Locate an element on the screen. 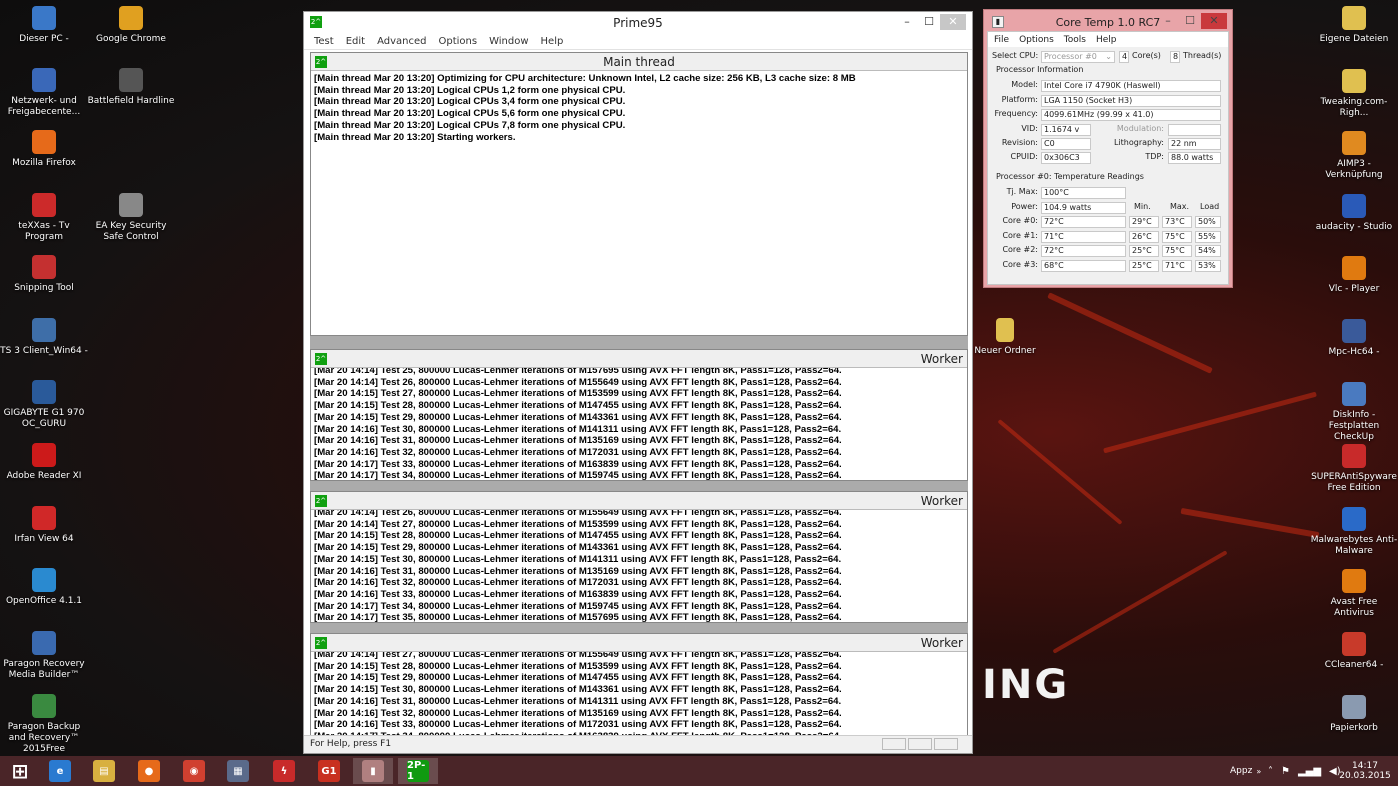 The width and height of the screenshot is (1398, 786). min-column-header: Min. is located at coordinates (1142, 206).